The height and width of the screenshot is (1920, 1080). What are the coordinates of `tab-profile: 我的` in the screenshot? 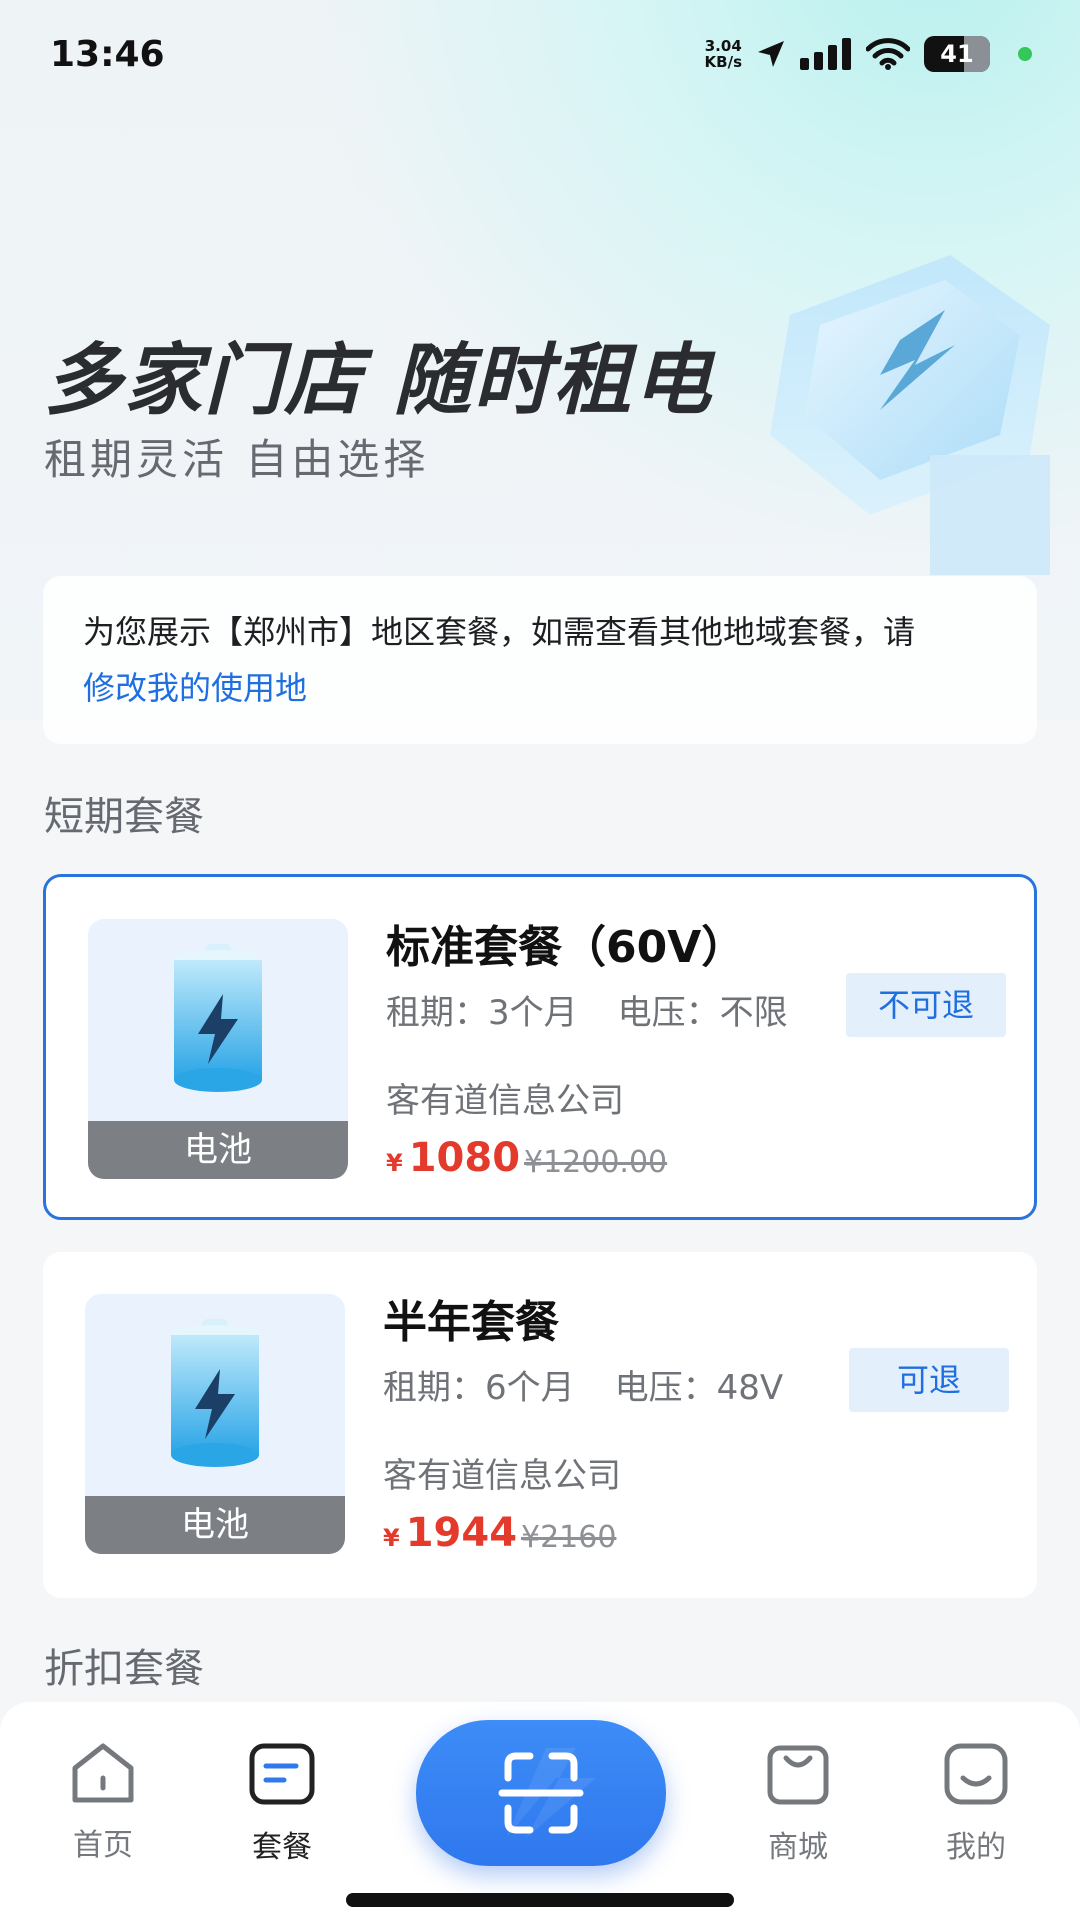 It's located at (976, 1804).